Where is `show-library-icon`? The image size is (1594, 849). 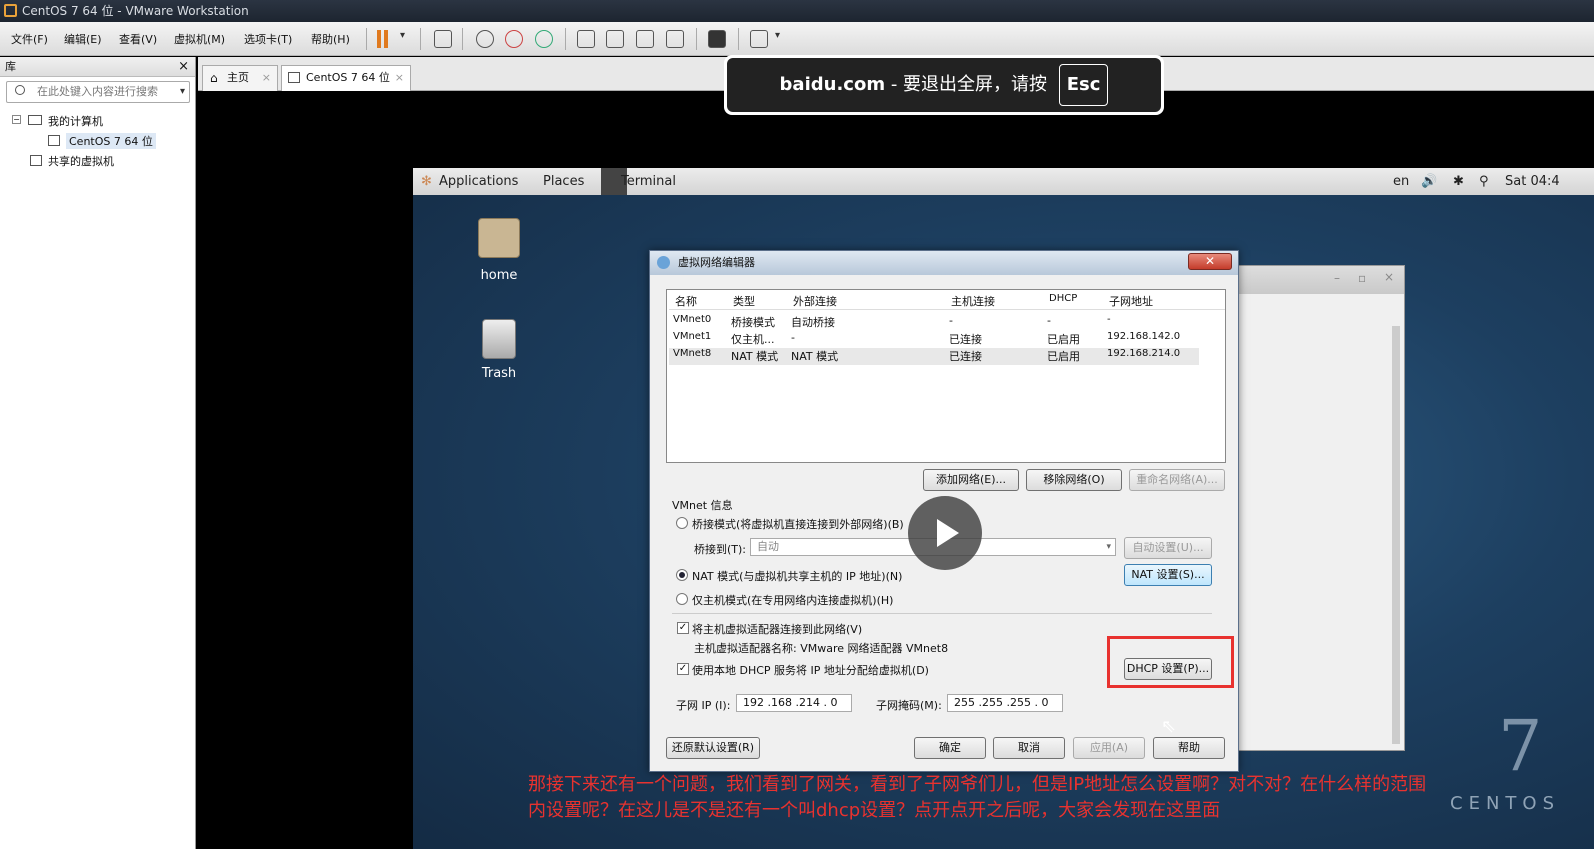 show-library-icon is located at coordinates (586, 39).